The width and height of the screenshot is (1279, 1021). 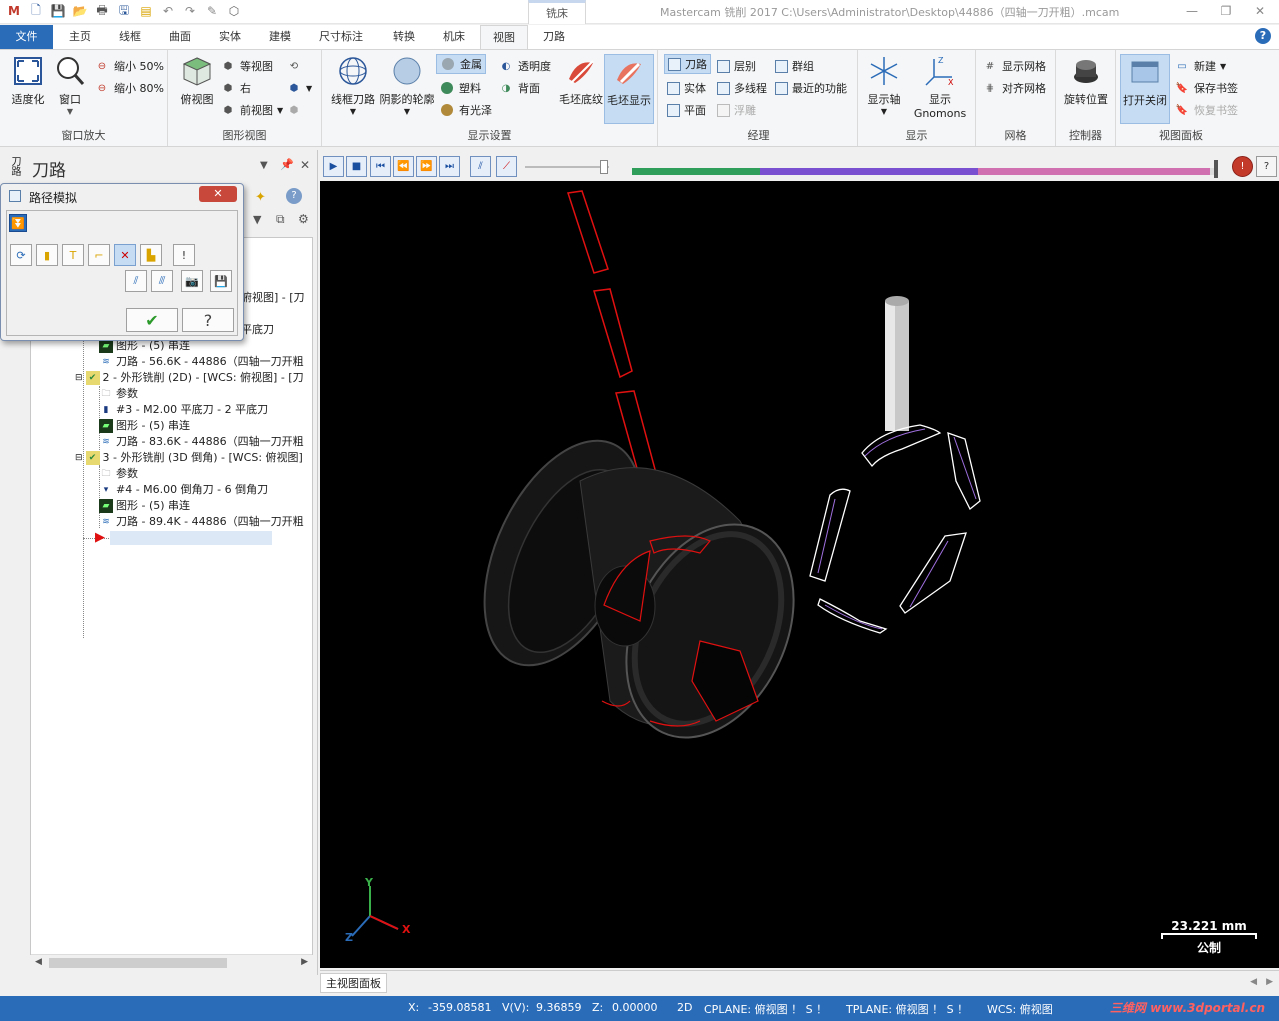 What do you see at coordinates (506, 166) in the screenshot?
I see `tool-display-icon: ⟋` at bounding box center [506, 166].